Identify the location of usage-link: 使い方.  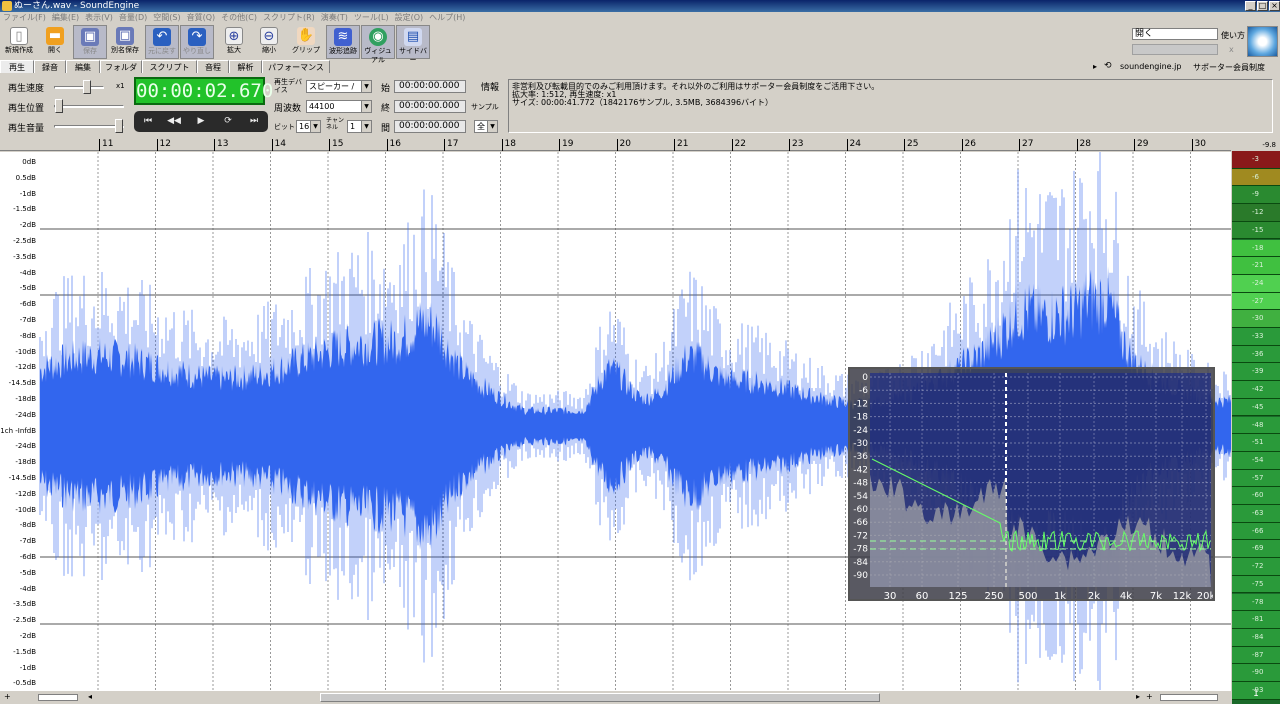
(1233, 35).